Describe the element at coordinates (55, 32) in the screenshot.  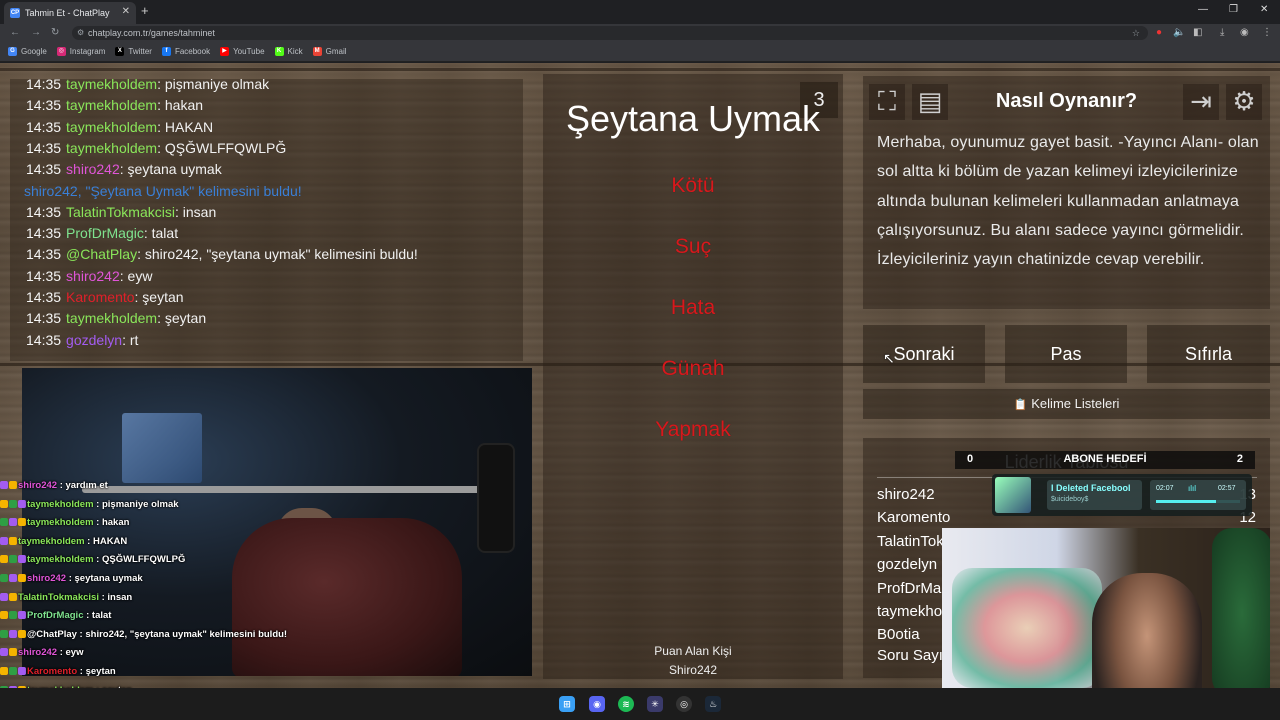
I see `reload-icon: ↻` at that location.